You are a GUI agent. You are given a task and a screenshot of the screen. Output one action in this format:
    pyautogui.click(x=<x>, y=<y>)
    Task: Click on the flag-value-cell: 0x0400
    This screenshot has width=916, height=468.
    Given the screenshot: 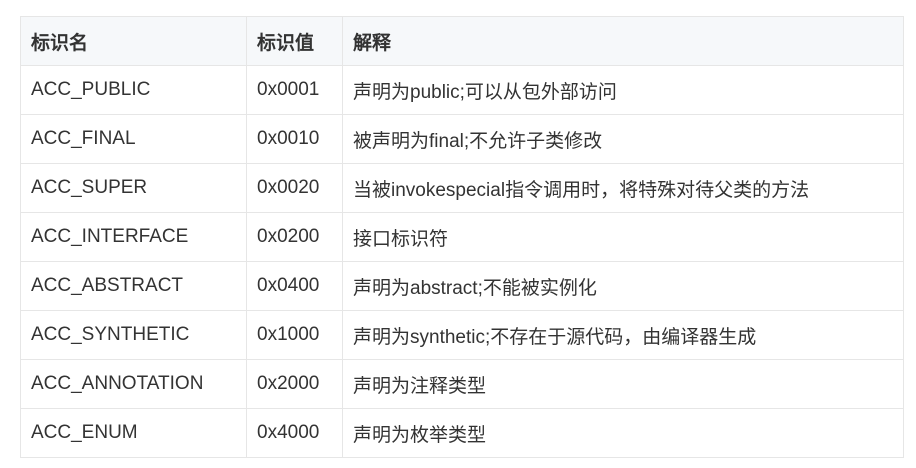 What is the action you would take?
    pyautogui.click(x=294, y=286)
    